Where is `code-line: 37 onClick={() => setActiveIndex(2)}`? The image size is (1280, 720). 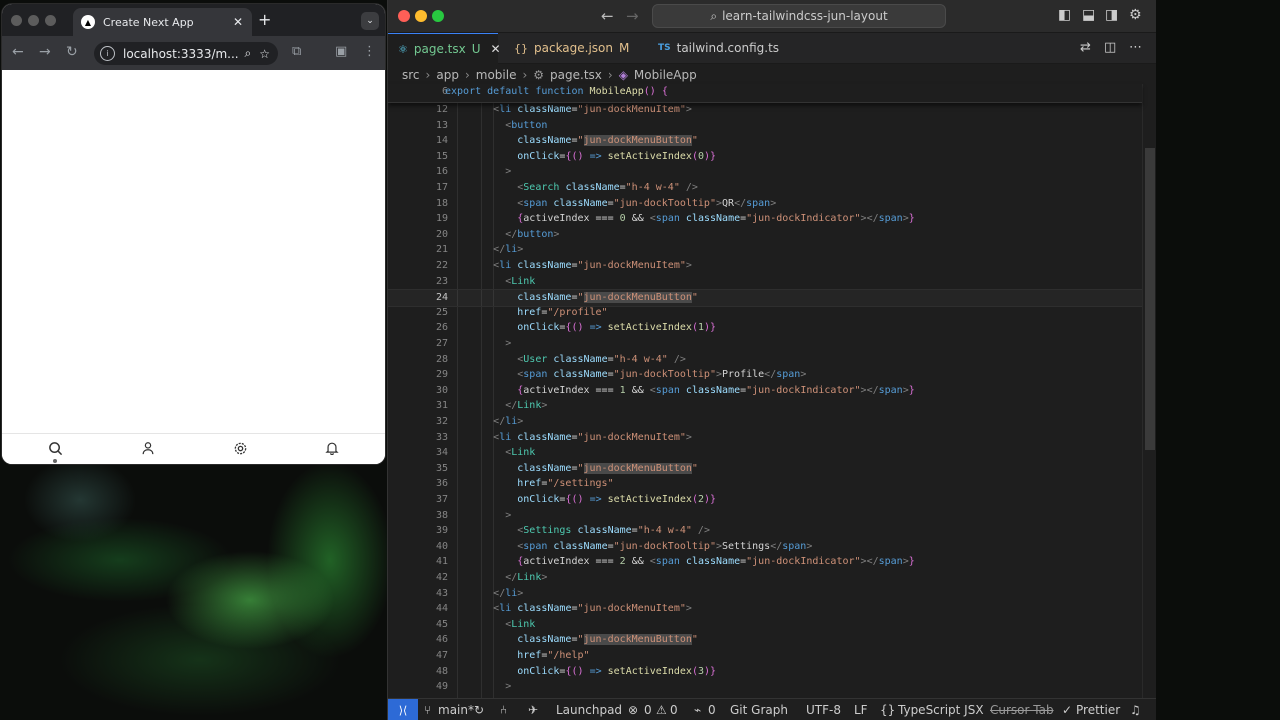 code-line: 37 onClick={() => setActiveIndex(2)} is located at coordinates (765, 500).